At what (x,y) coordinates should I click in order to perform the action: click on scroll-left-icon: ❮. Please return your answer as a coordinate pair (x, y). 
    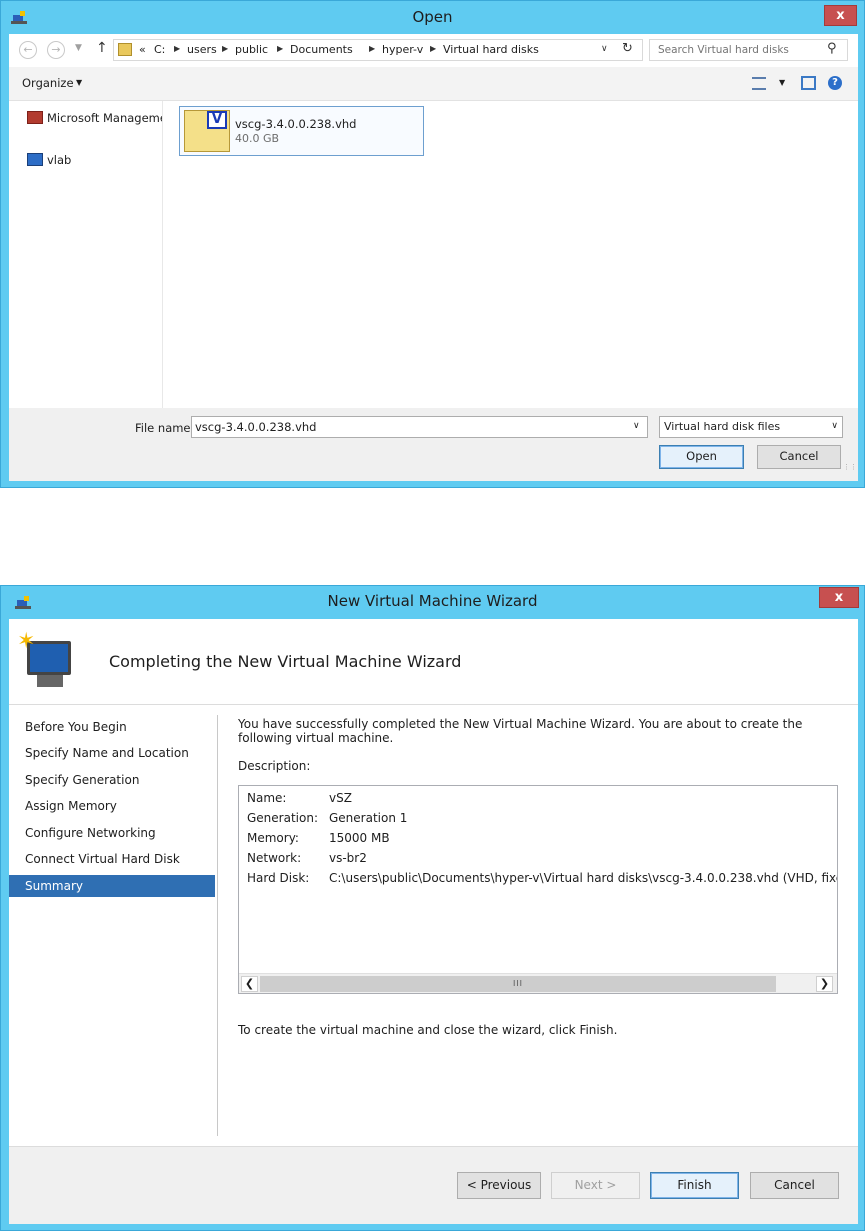
    Looking at the image, I should click on (249, 984).